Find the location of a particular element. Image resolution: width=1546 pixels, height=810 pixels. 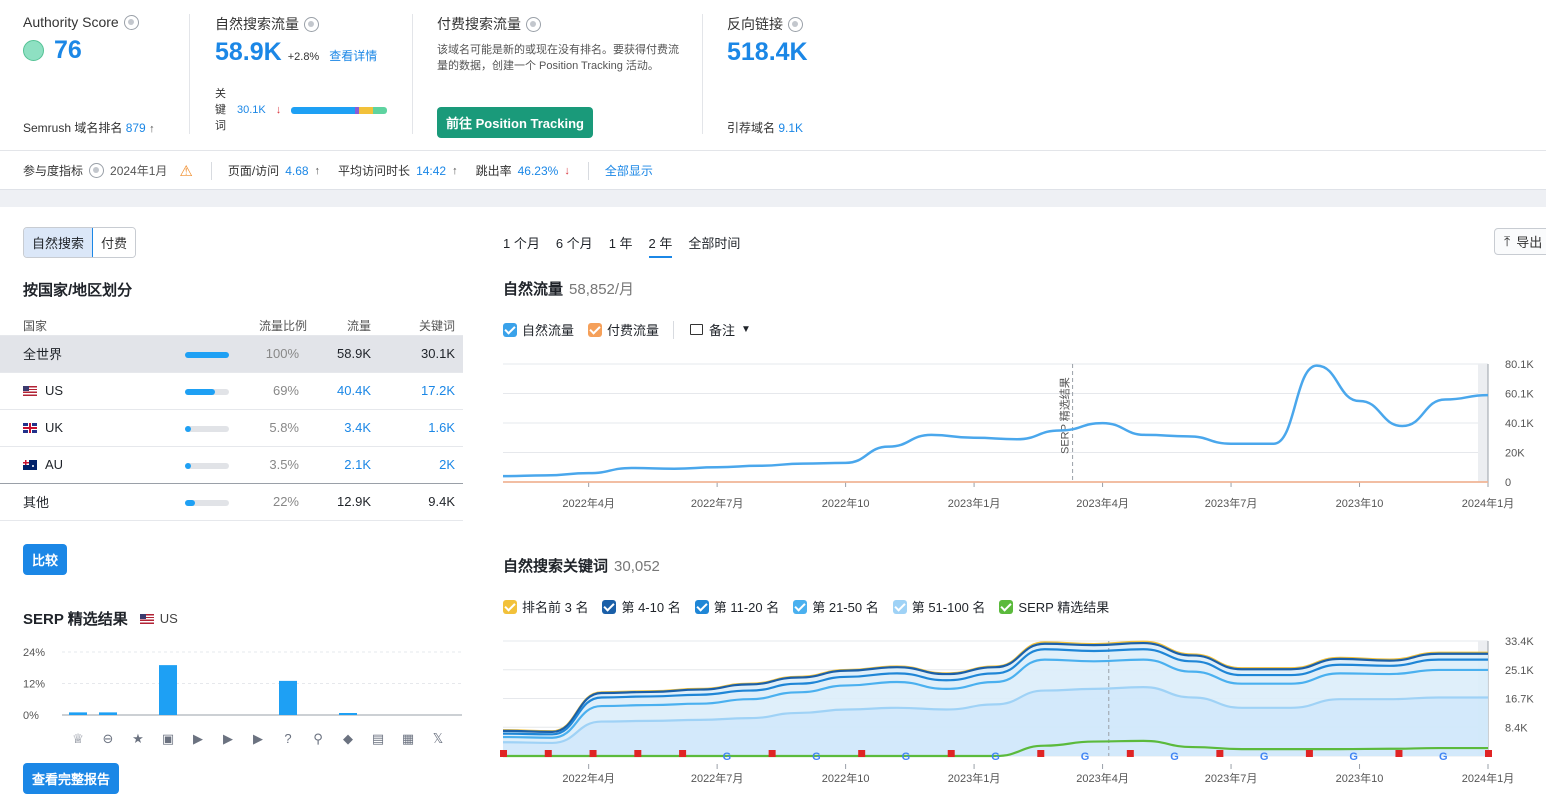

period-option: 1 年 is located at coordinates (621, 245).